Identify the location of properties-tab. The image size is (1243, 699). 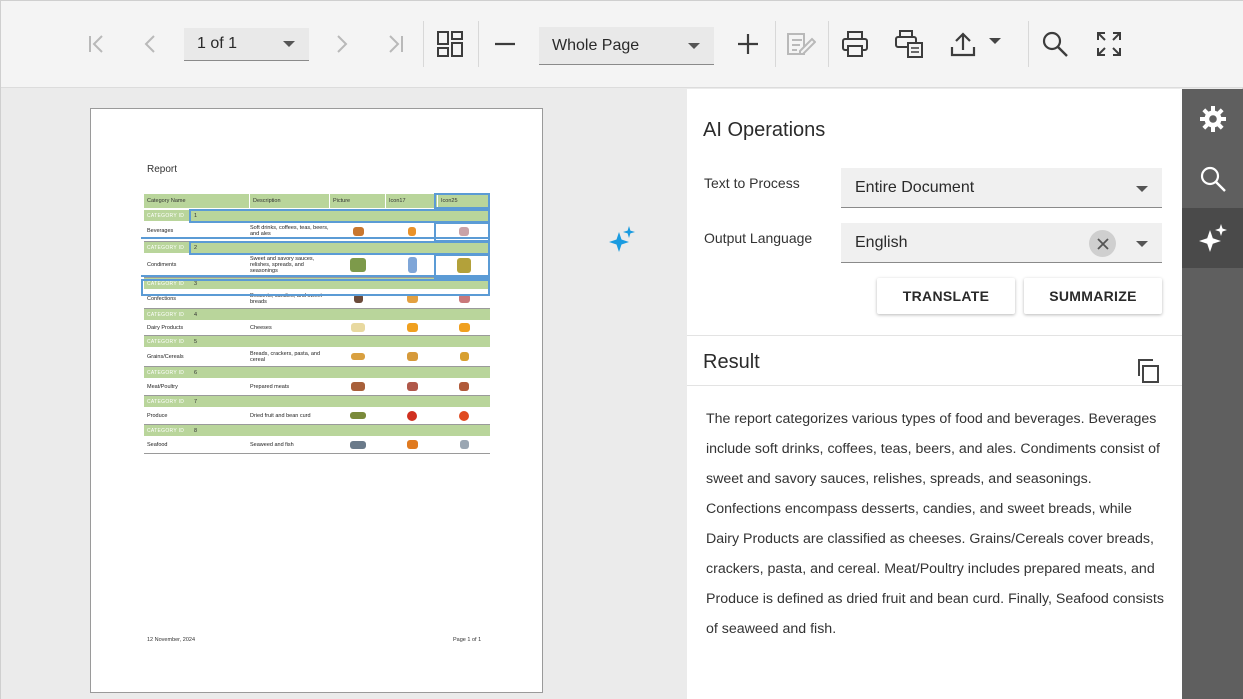
(1212, 119).